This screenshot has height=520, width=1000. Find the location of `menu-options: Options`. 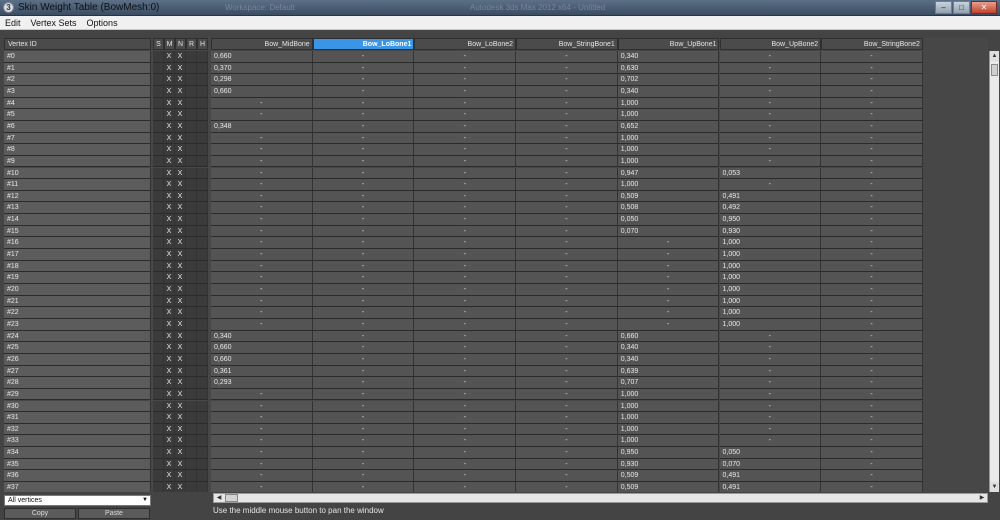

menu-options: Options is located at coordinates (102, 22).